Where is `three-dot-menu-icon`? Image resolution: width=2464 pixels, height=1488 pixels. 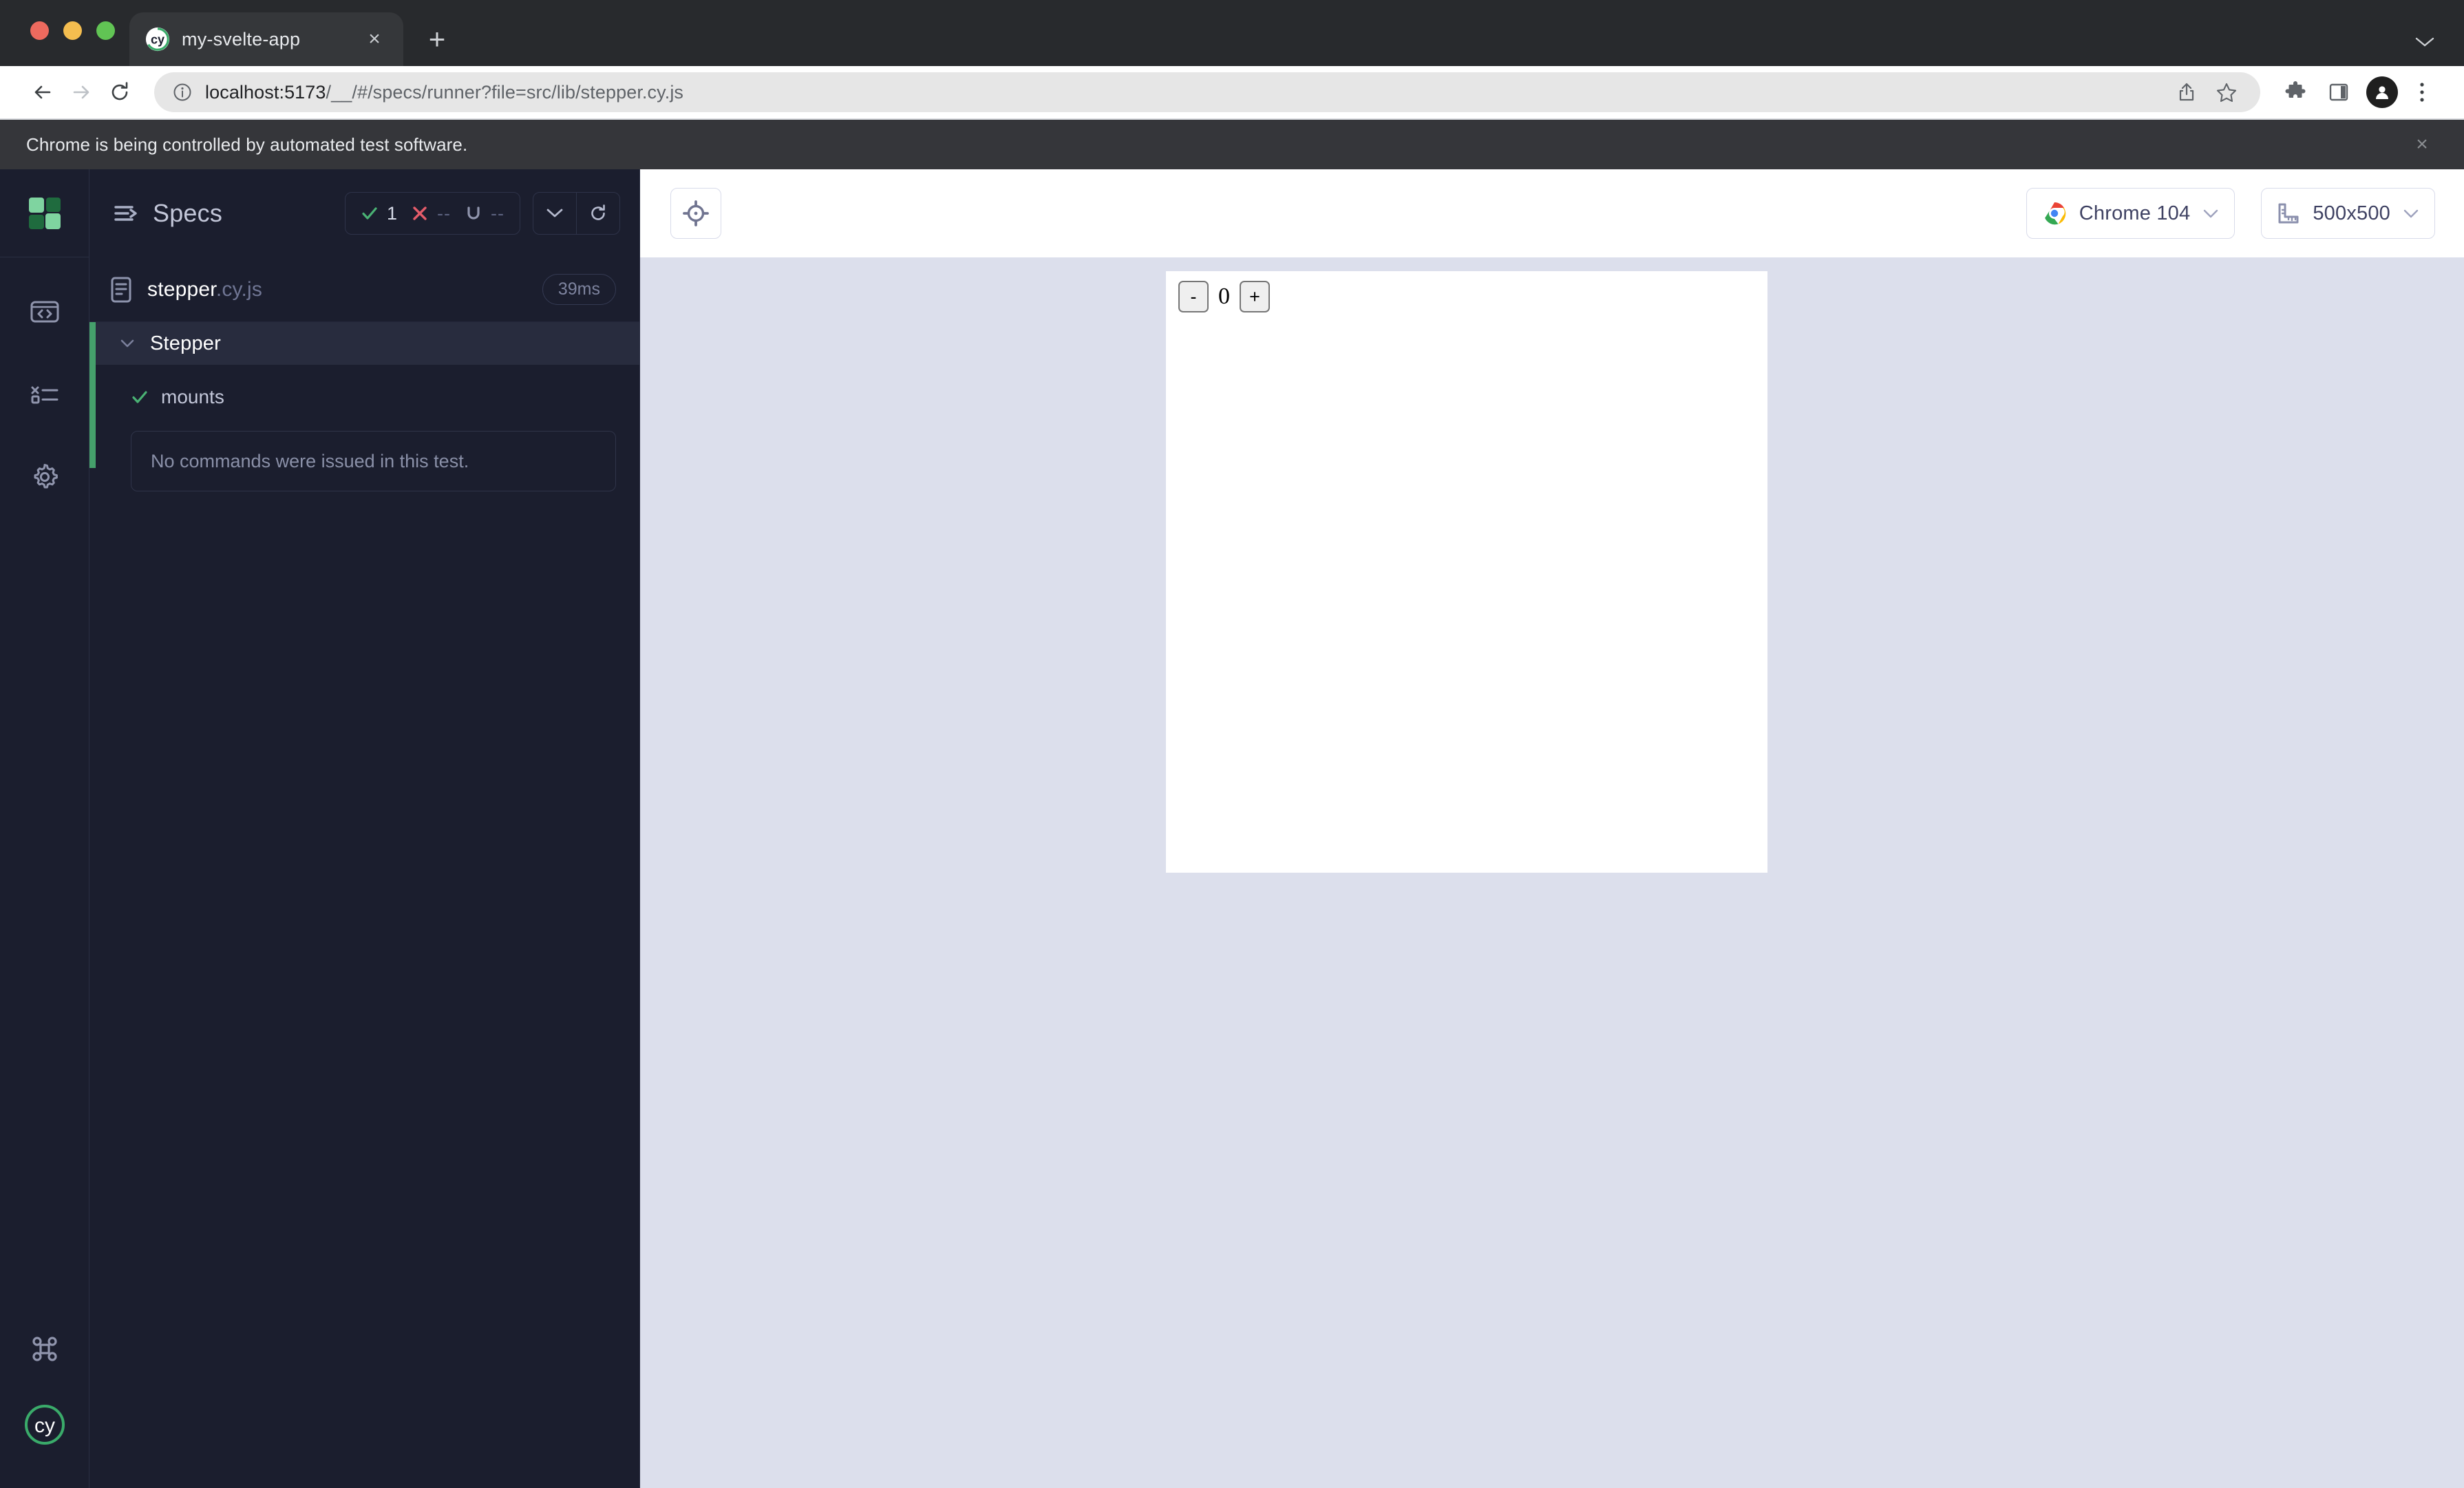
three-dot-menu-icon is located at coordinates (2422, 93).